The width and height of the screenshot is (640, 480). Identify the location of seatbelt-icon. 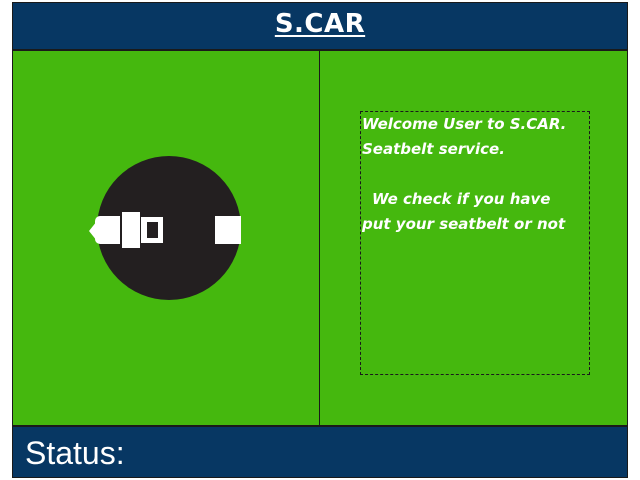
(165, 228).